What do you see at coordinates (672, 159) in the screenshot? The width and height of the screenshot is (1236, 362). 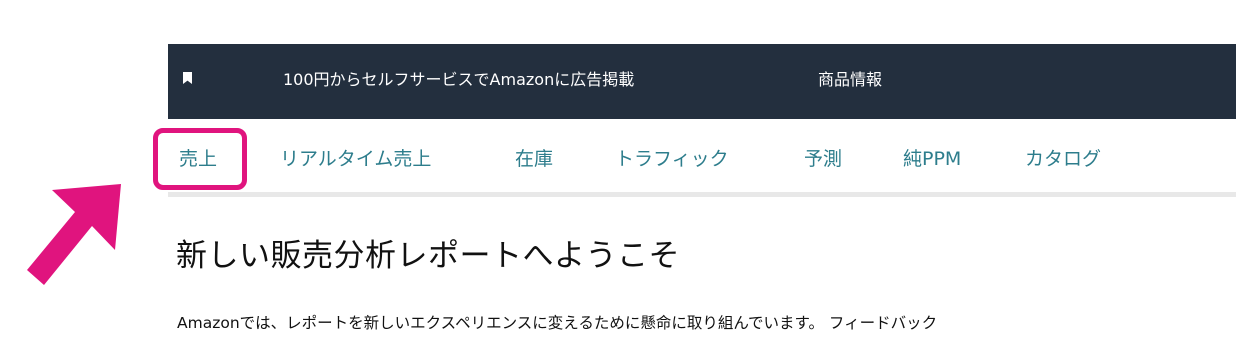 I see `tab-traffic: トラフィック` at bounding box center [672, 159].